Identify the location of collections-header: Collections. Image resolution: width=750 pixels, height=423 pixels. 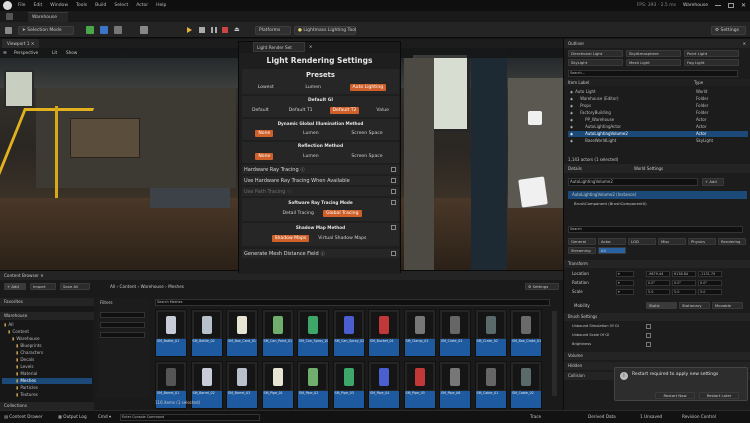
(47, 406).